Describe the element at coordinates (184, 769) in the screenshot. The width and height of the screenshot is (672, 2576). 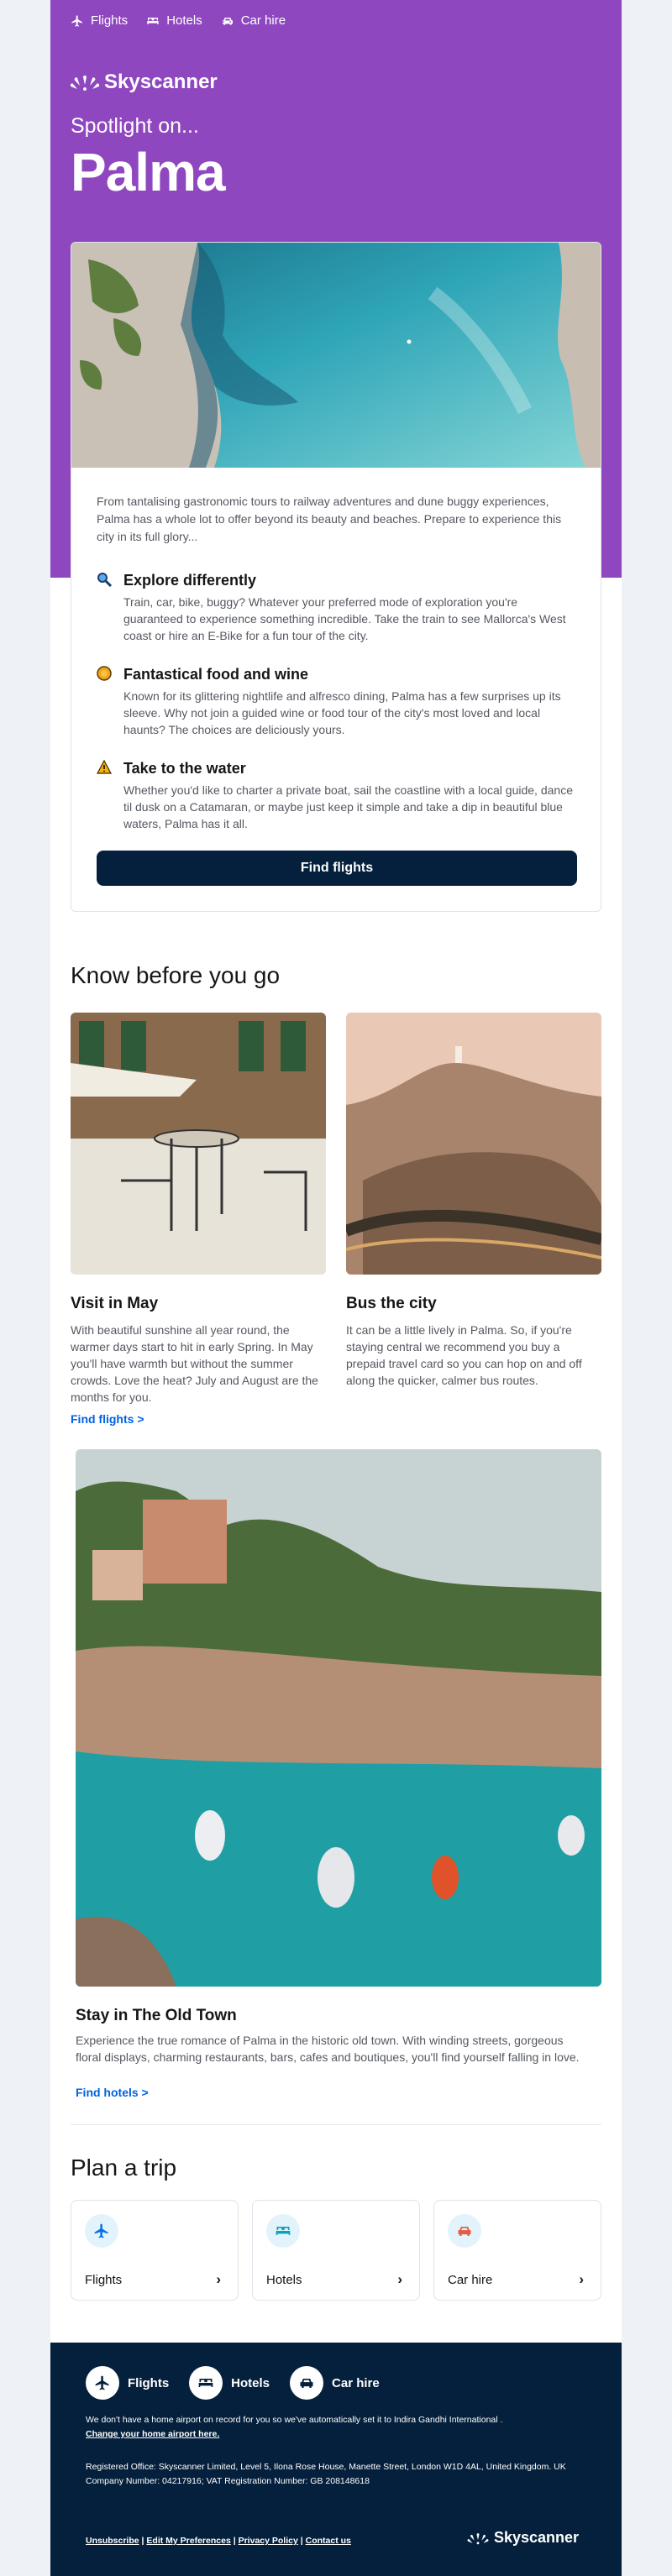
I see `feature-title: Take to the water` at that location.